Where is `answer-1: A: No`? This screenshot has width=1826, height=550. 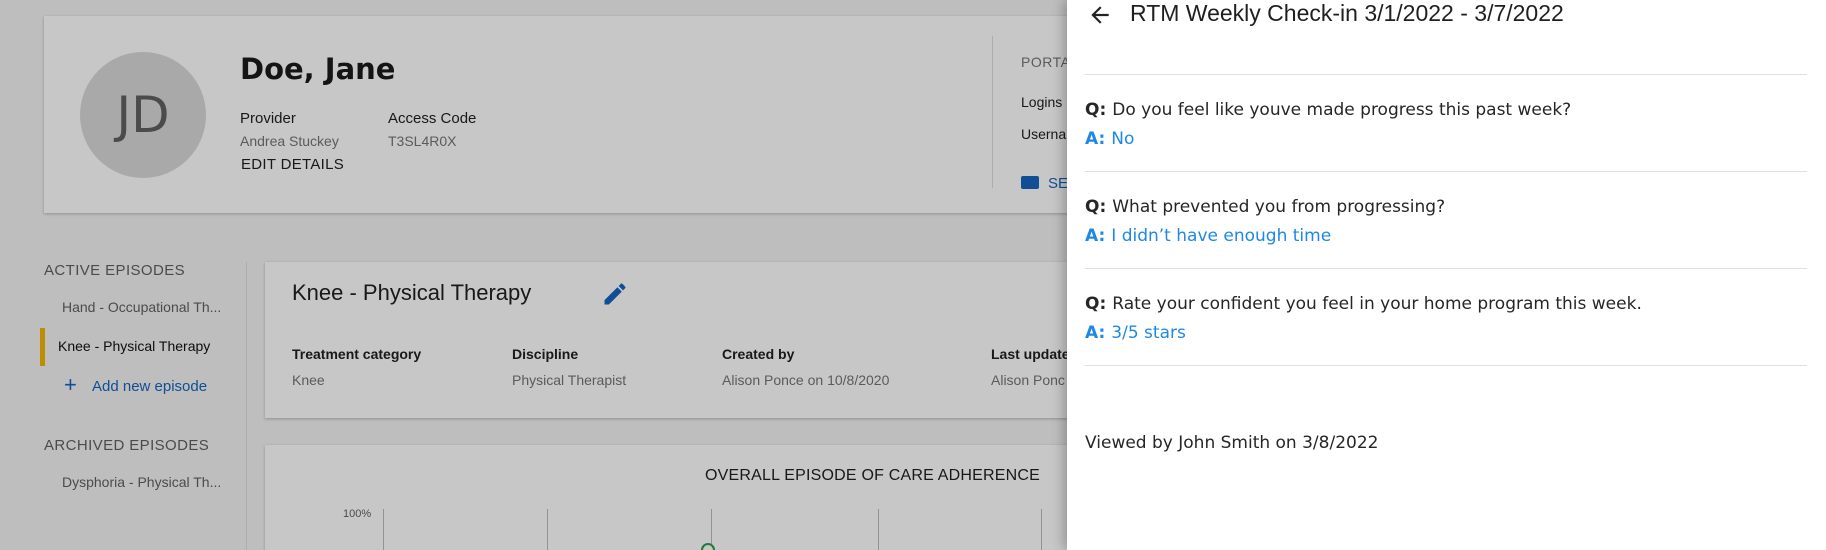 answer-1: A: No is located at coordinates (1109, 139).